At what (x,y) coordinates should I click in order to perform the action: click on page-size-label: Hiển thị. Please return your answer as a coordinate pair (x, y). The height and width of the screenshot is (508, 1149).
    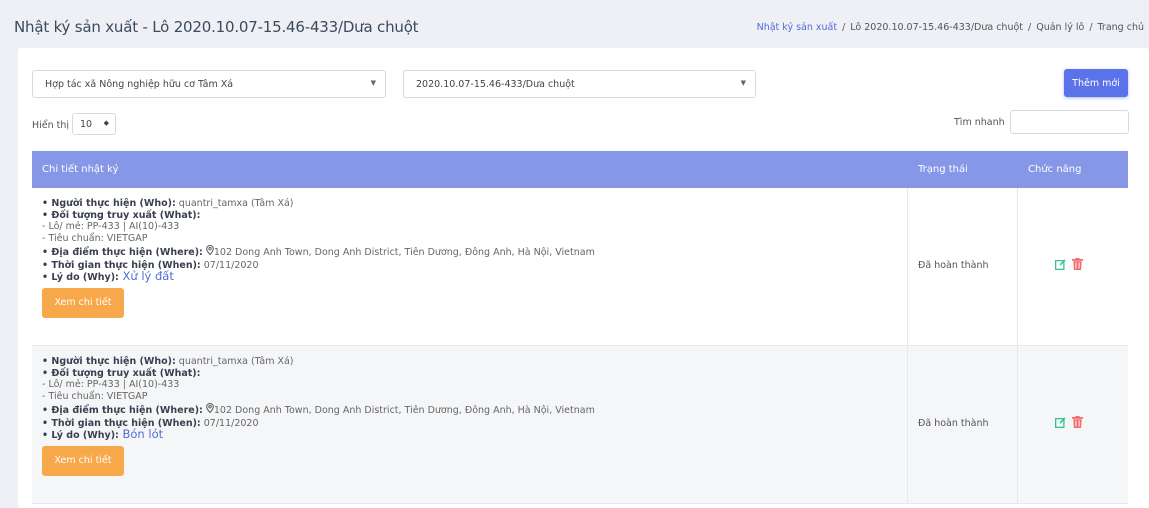
    Looking at the image, I should click on (51, 125).